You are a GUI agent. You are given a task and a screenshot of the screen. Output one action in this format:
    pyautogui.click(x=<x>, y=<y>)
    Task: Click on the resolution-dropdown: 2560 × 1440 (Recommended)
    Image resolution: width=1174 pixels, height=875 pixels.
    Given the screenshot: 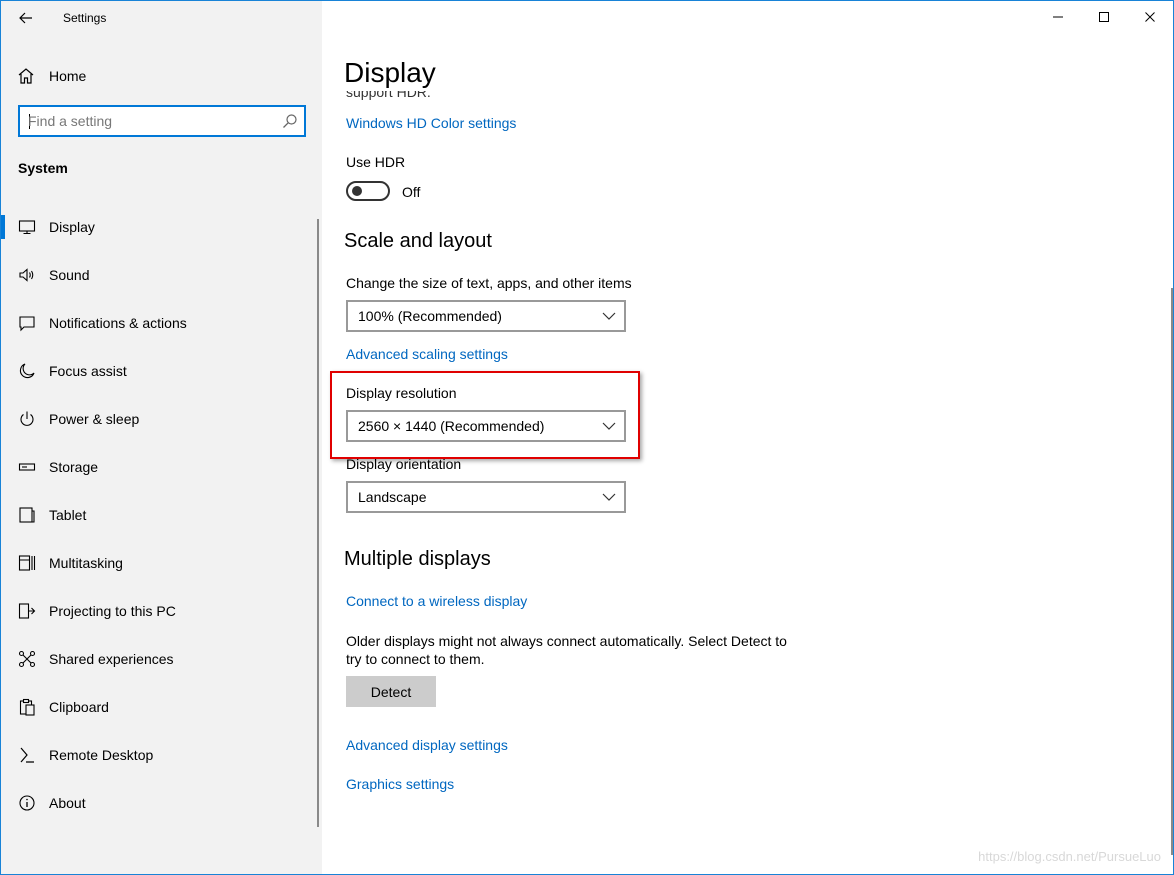 What is the action you would take?
    pyautogui.click(x=486, y=426)
    